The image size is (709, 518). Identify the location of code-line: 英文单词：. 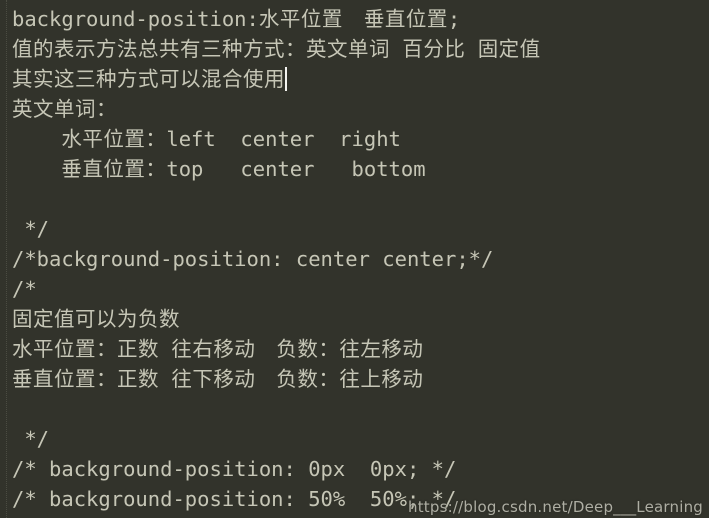
(354, 109).